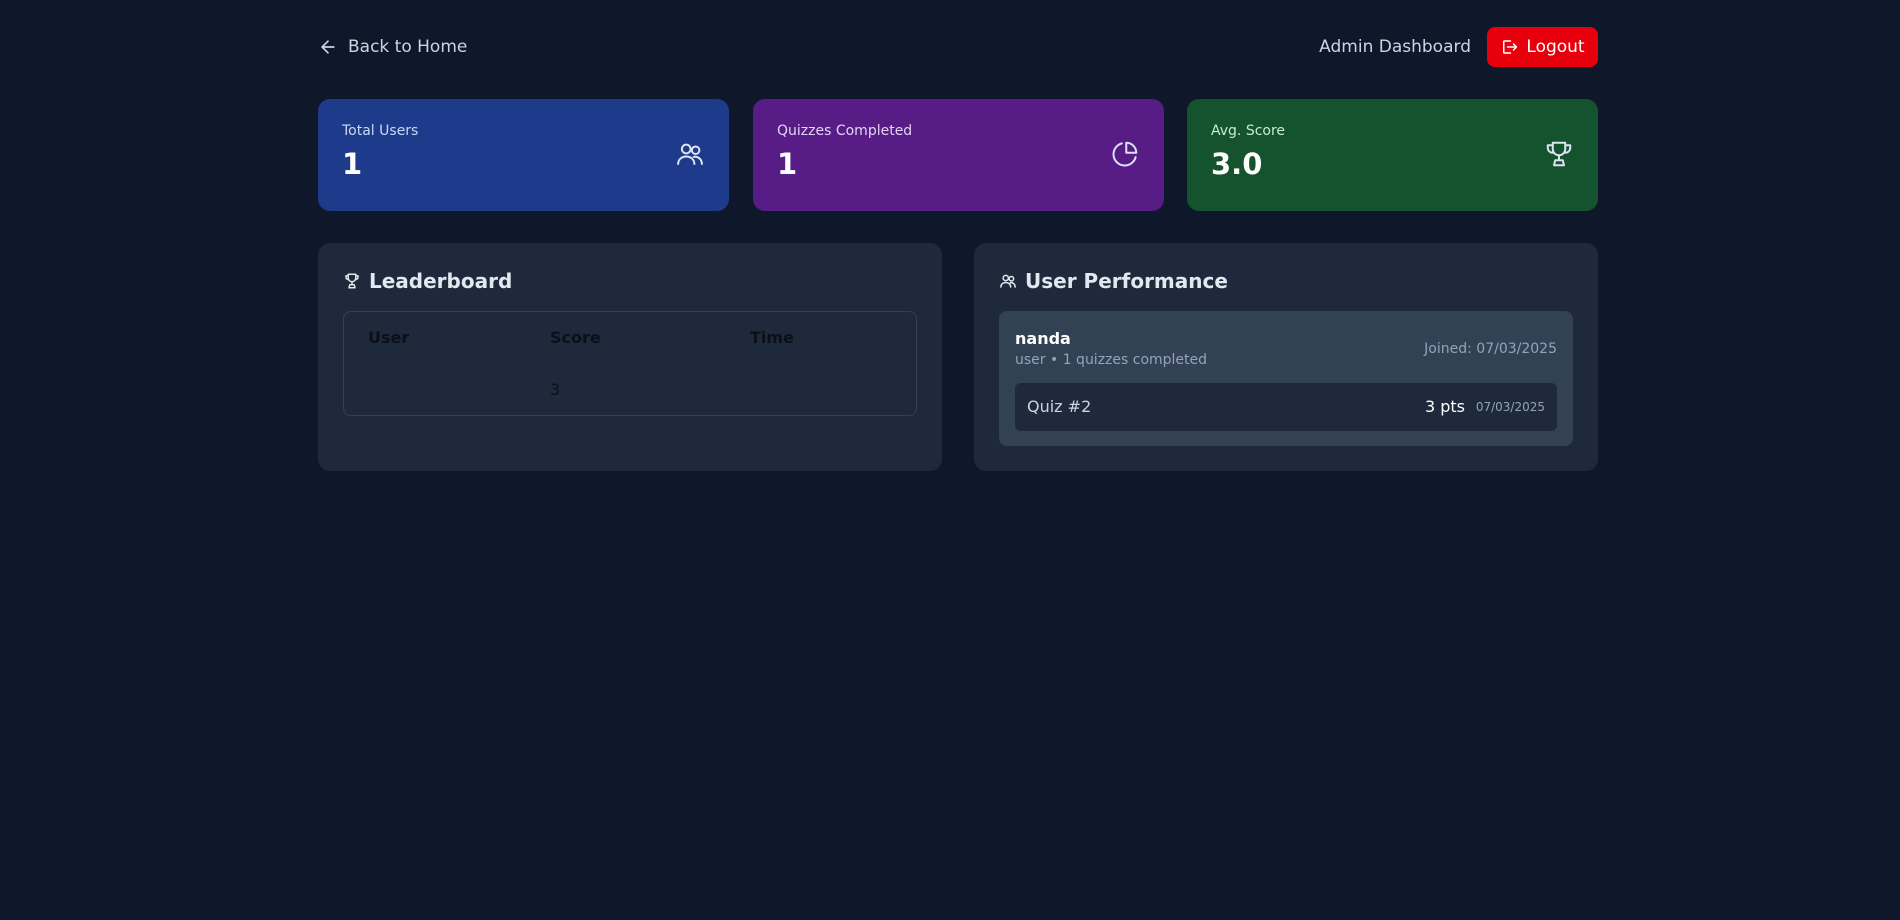 The width and height of the screenshot is (1900, 920). I want to click on back-to-home-label: Back to Home, so click(408, 47).